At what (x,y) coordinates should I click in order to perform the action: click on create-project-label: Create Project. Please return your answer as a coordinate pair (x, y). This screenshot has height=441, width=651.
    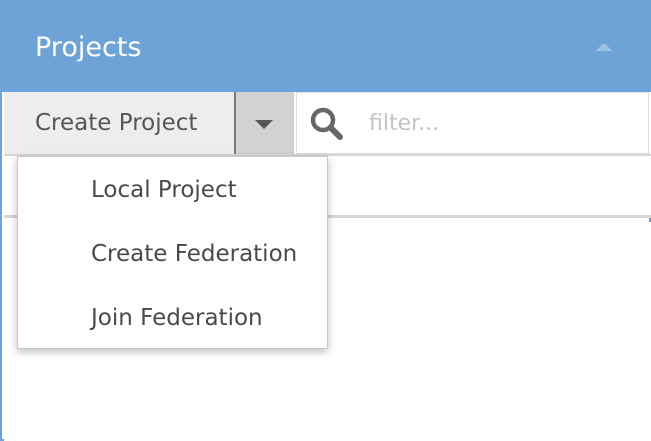
    Looking at the image, I should click on (116, 123).